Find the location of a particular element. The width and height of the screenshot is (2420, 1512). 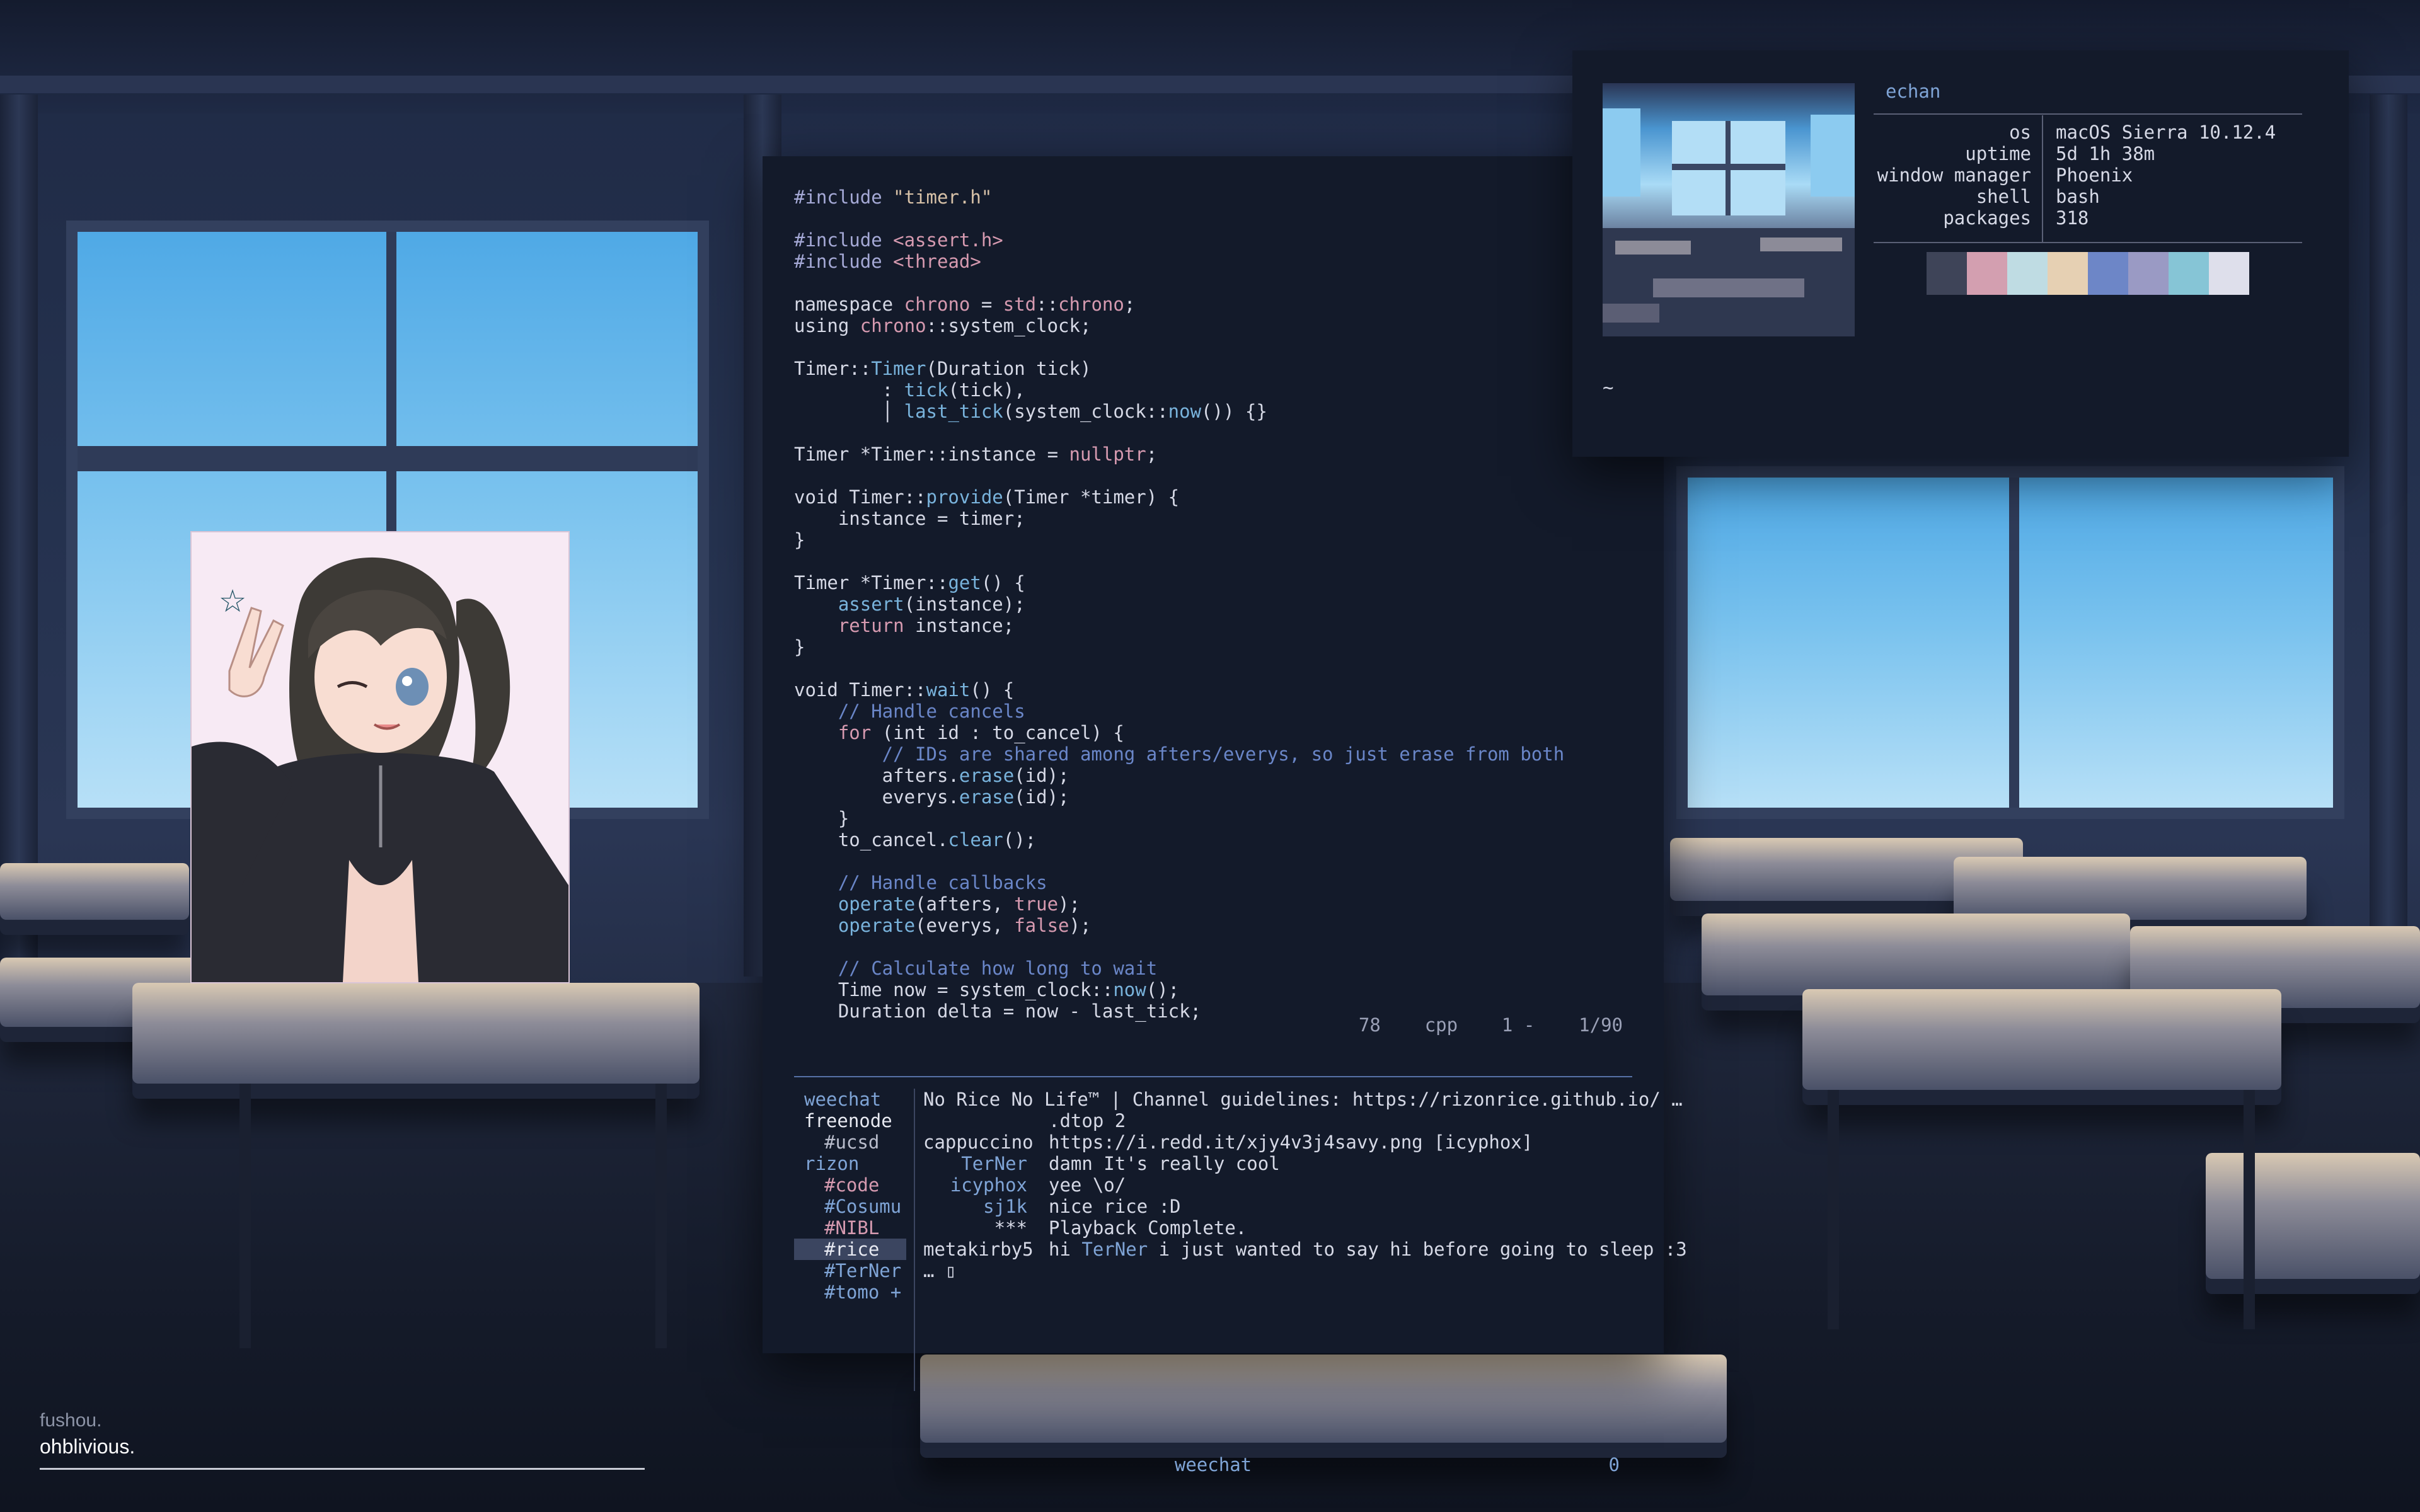

status-column: 78 is located at coordinates (1369, 1025).